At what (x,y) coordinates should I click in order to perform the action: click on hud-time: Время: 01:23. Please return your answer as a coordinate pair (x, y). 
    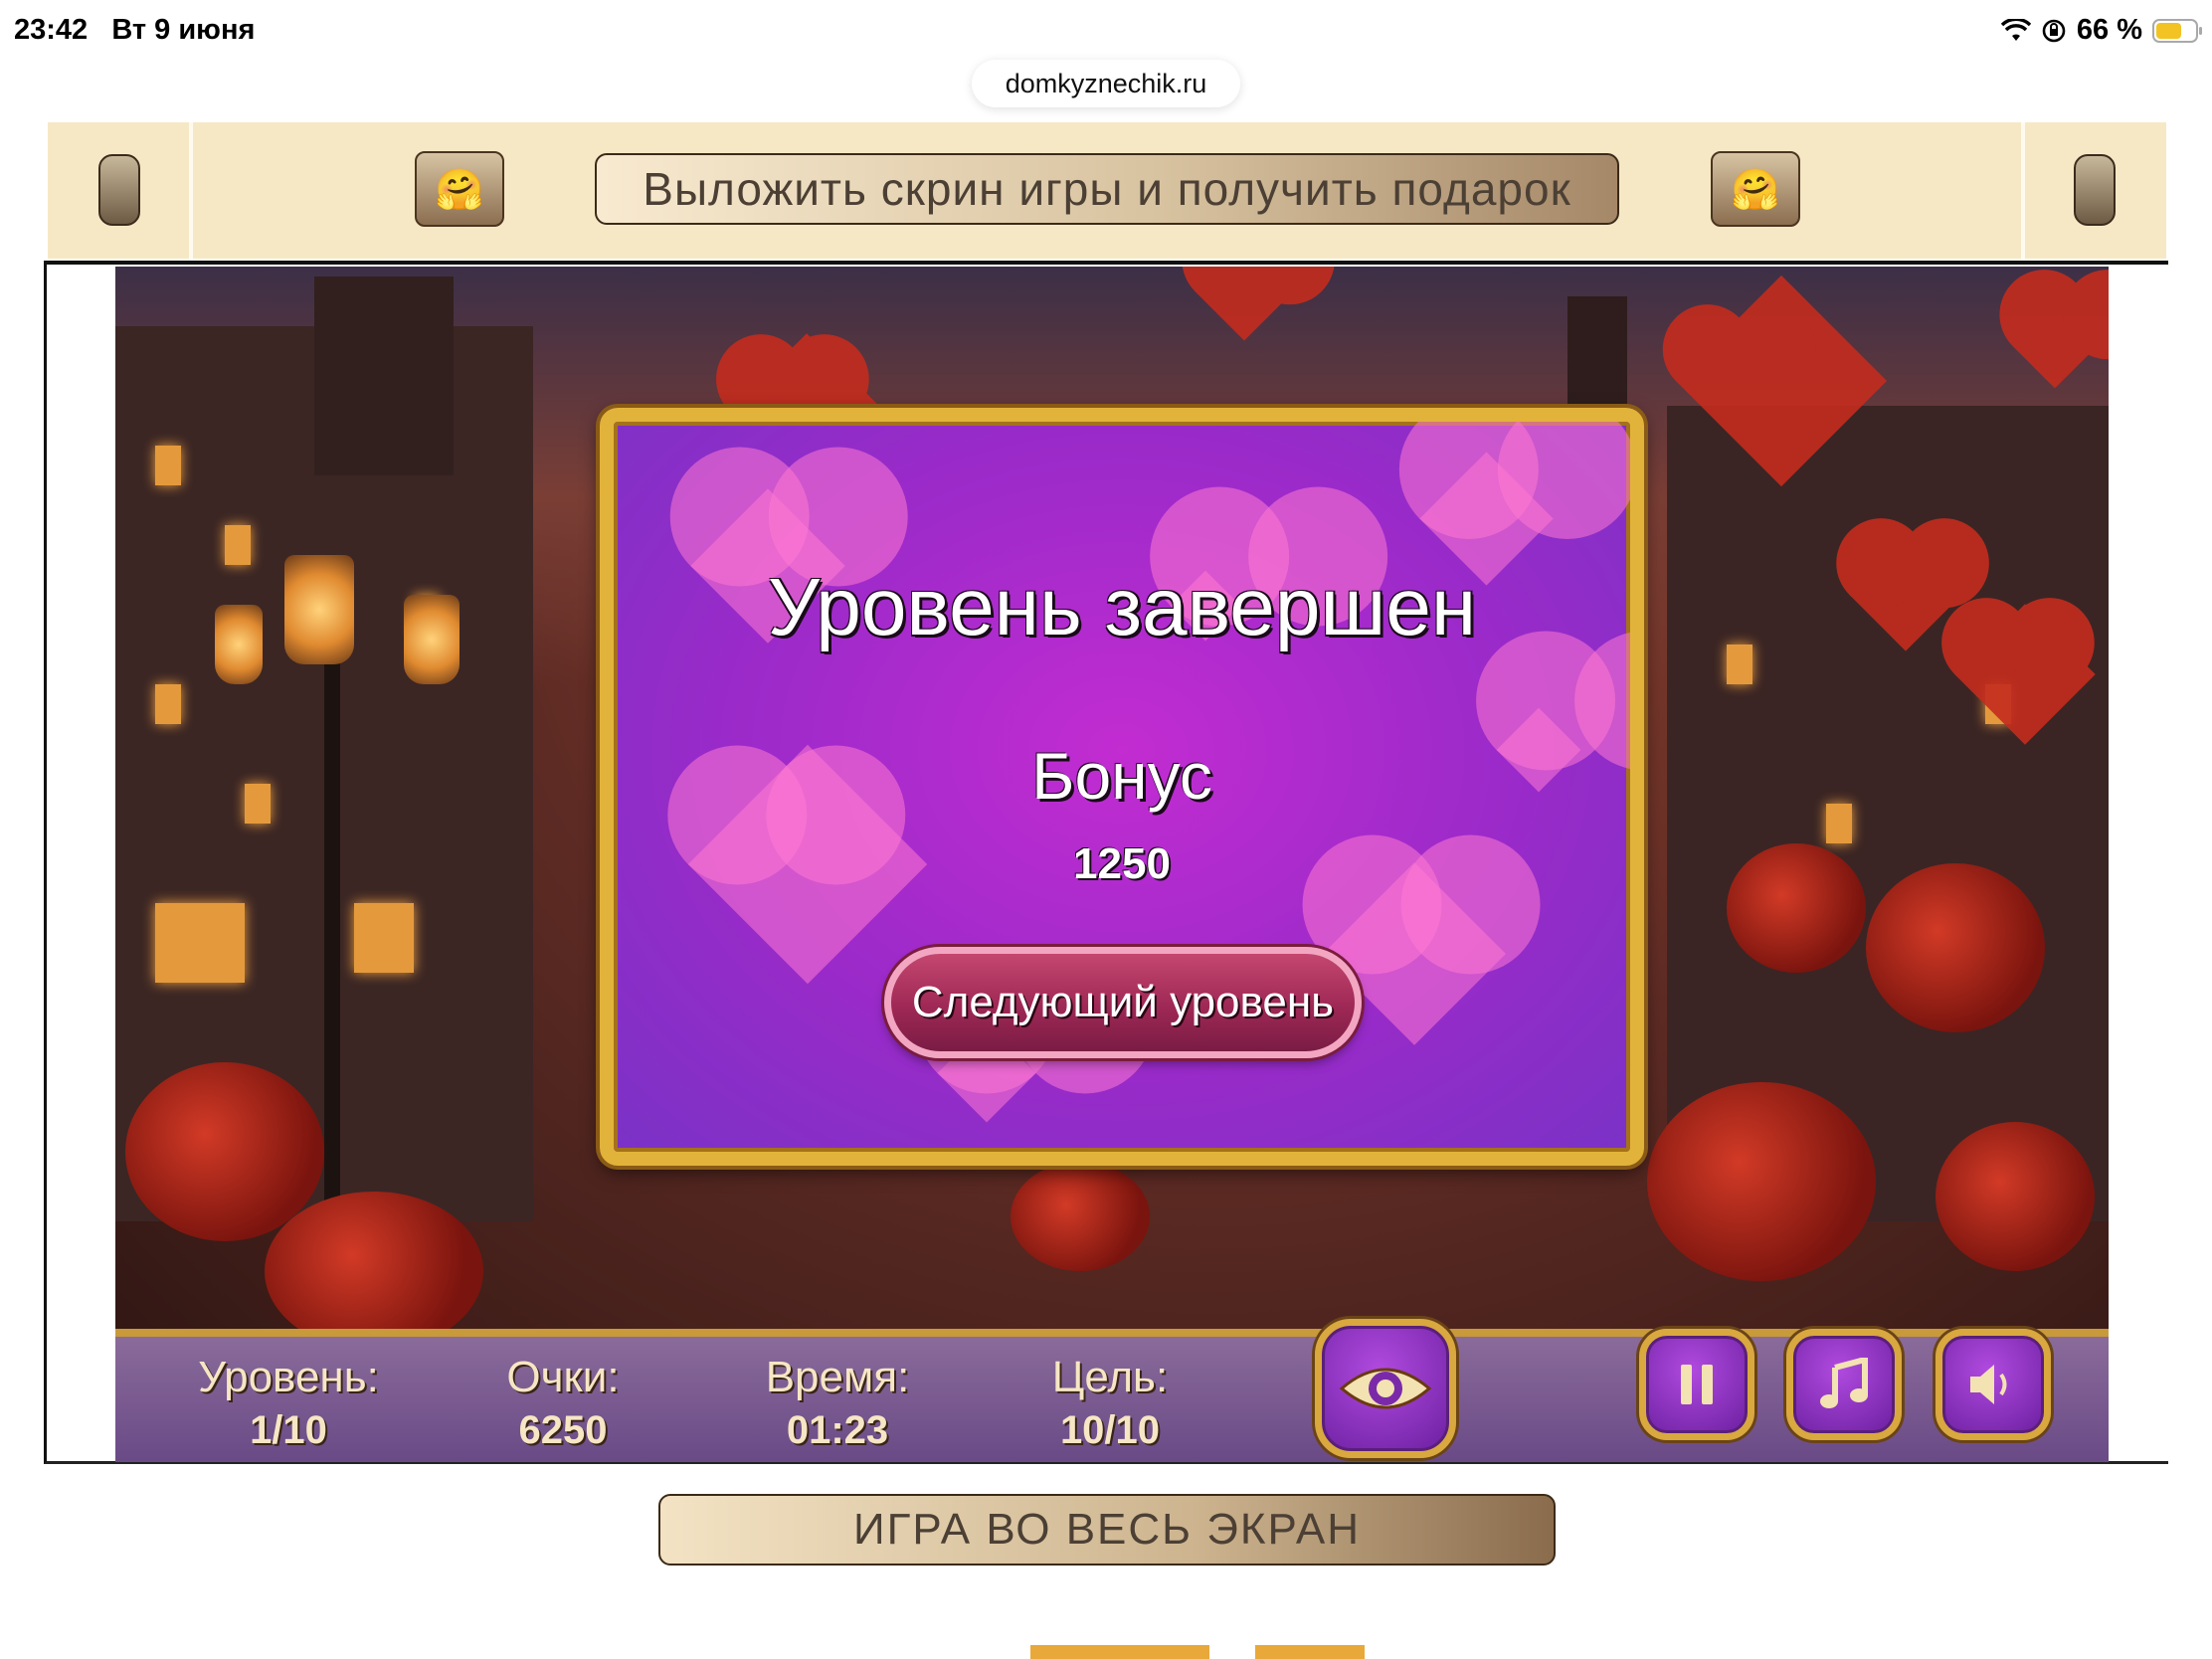
    Looking at the image, I should click on (837, 1403).